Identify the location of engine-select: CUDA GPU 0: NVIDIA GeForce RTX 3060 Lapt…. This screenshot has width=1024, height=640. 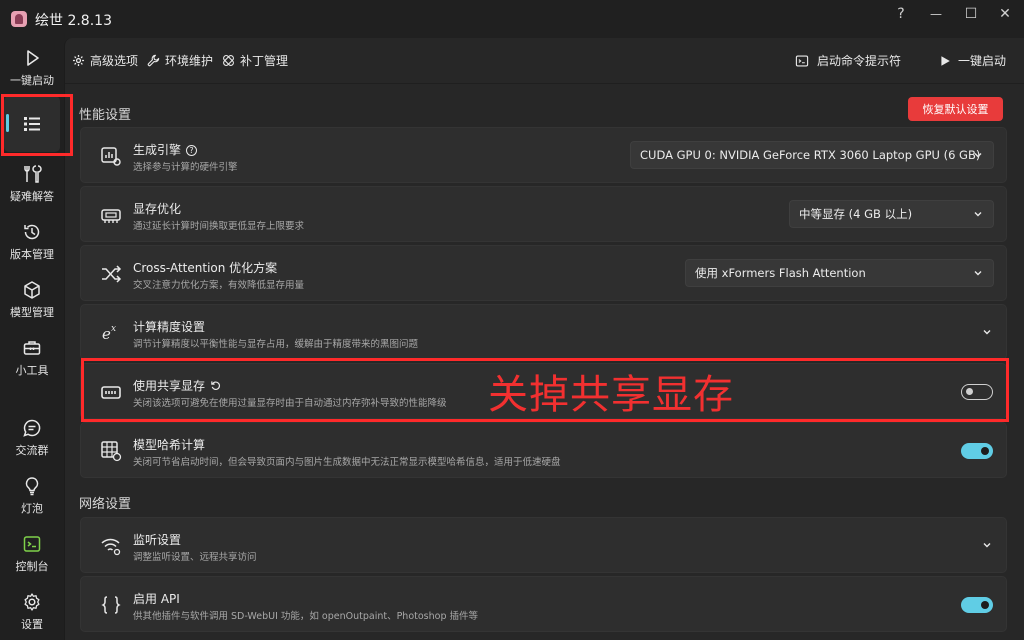
(812, 155).